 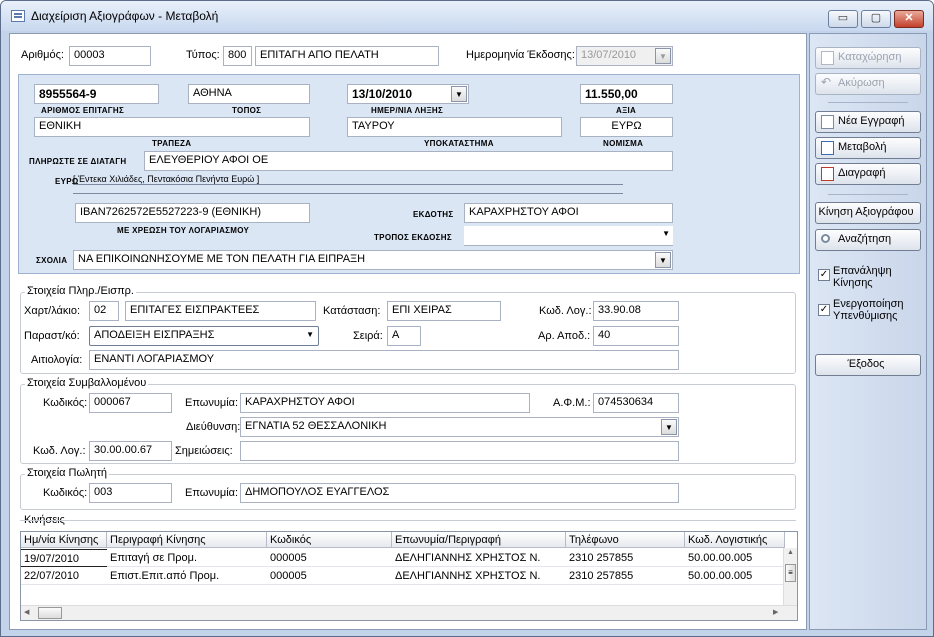 What do you see at coordinates (212, 403) in the screenshot?
I see `party-name-label: Επωνυμία:` at bounding box center [212, 403].